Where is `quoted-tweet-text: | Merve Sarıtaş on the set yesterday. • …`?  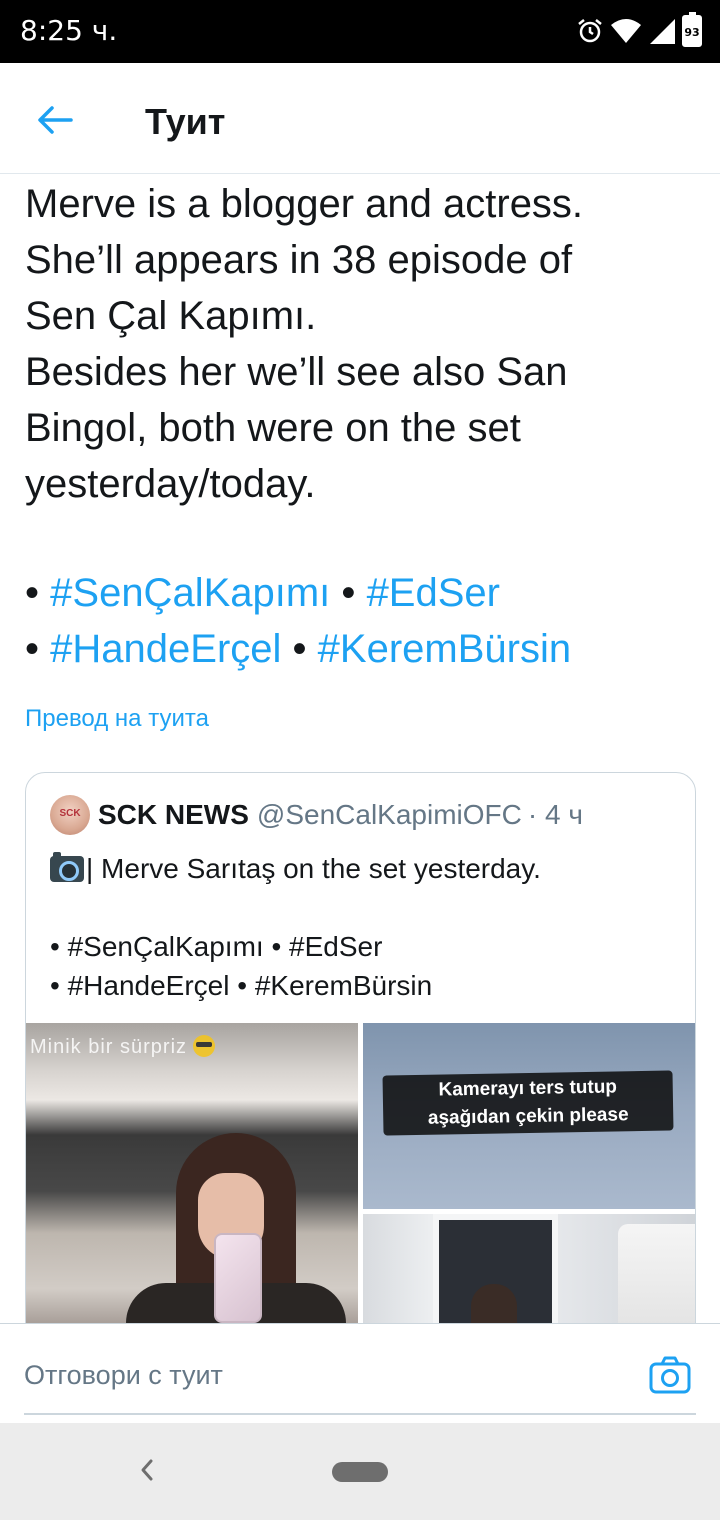
quoted-tweet-text: | Merve Sarıtaş on the set yesterday. • … is located at coordinates (365, 927).